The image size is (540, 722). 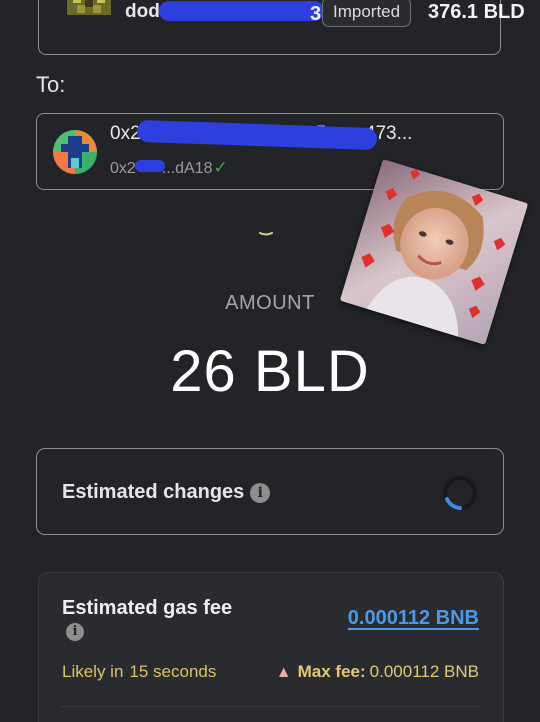 I want to click on amount-label: AMOUNT, so click(x=270, y=303).